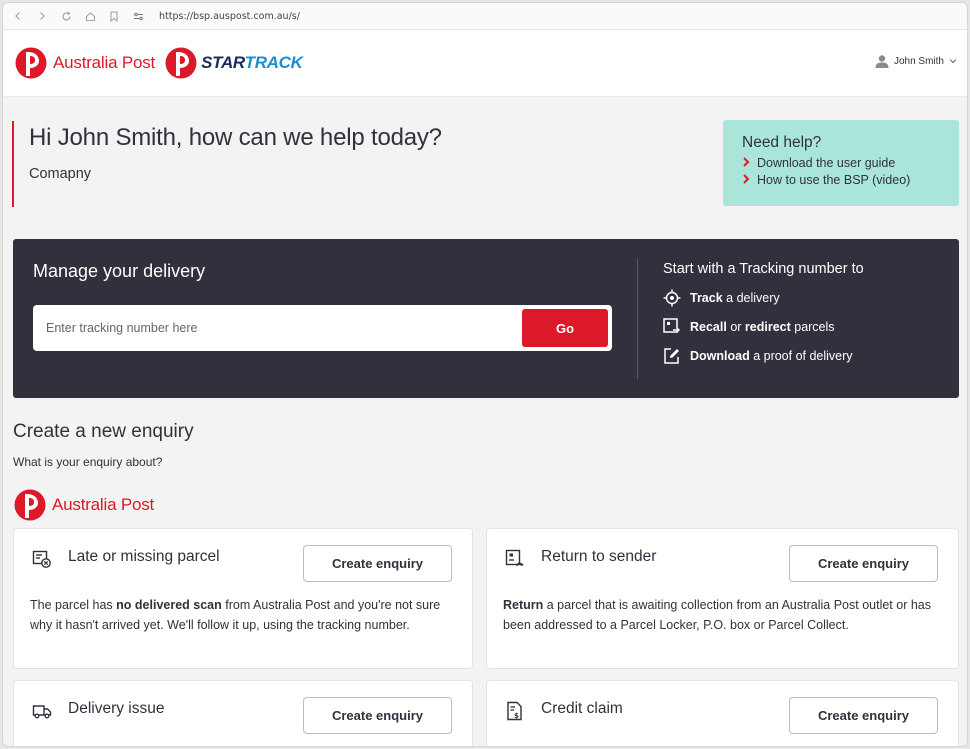 The height and width of the screenshot is (749, 970). Describe the element at coordinates (103, 431) in the screenshot. I see `enquiry-section-title: Create a new enquiry` at that location.